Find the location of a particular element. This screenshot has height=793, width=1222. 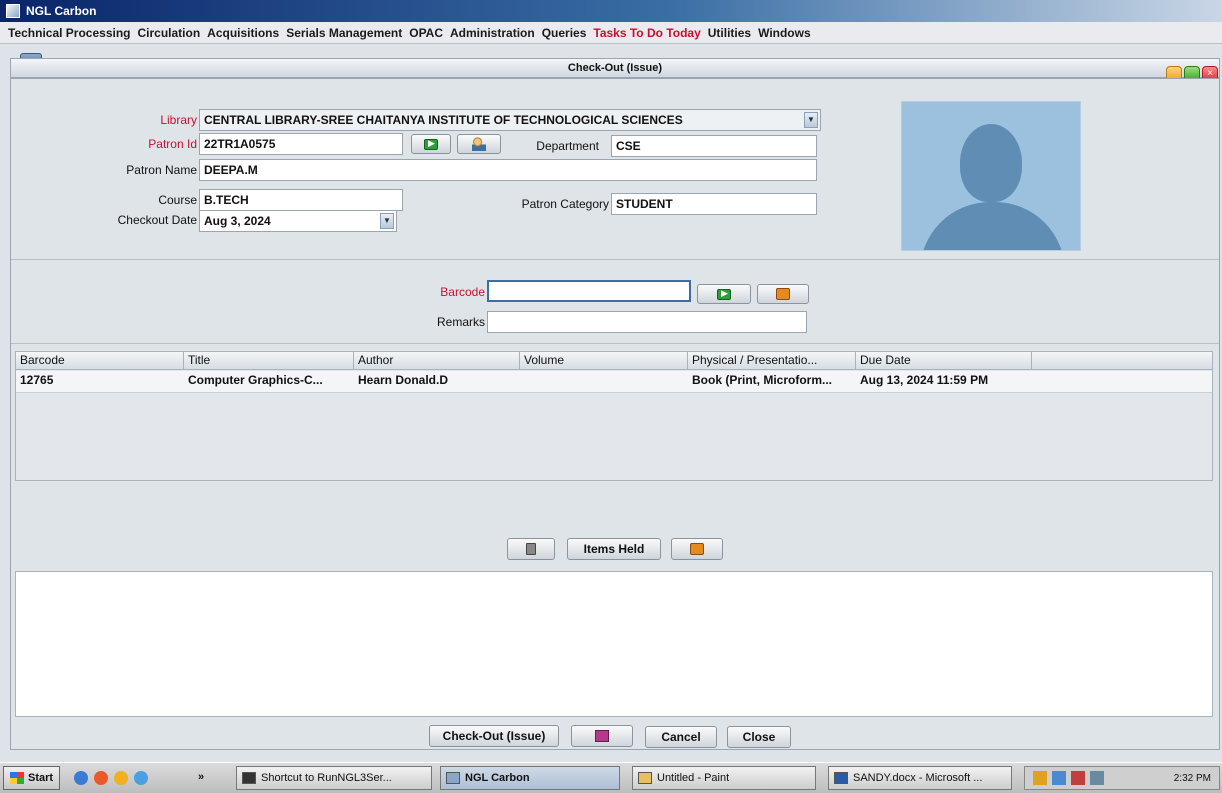

barcode-search-button is located at coordinates (783, 294).